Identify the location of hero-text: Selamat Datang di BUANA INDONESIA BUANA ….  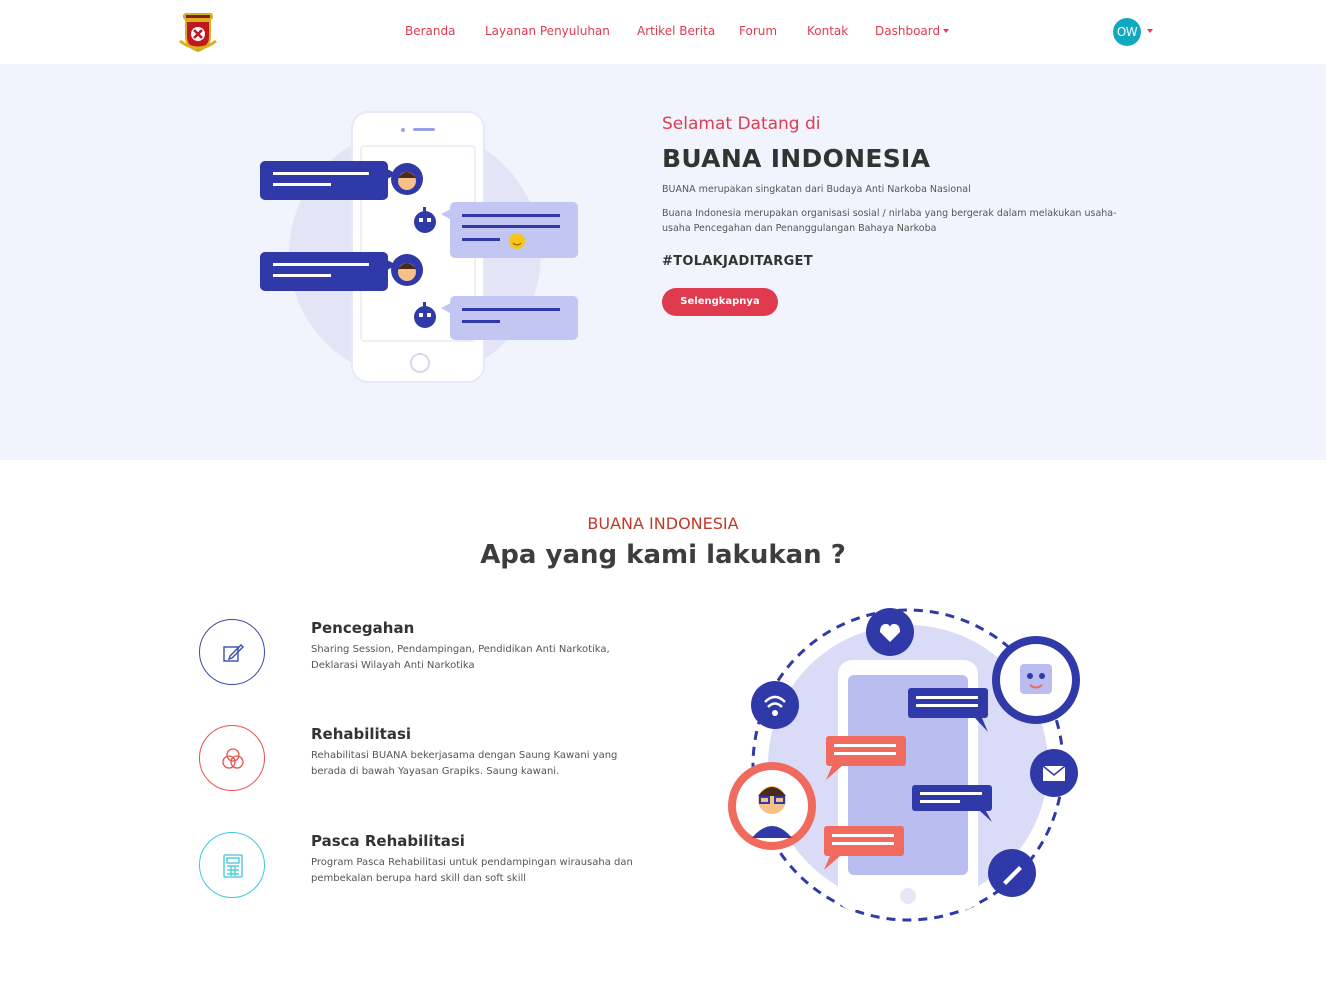
(907, 214).